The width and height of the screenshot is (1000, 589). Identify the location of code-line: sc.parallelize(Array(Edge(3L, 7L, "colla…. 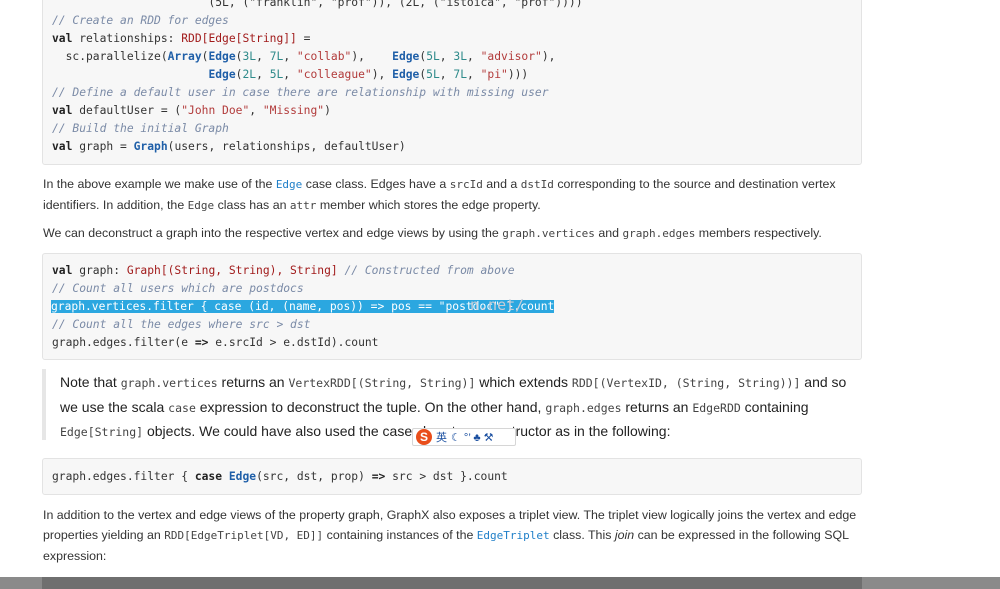
(304, 56).